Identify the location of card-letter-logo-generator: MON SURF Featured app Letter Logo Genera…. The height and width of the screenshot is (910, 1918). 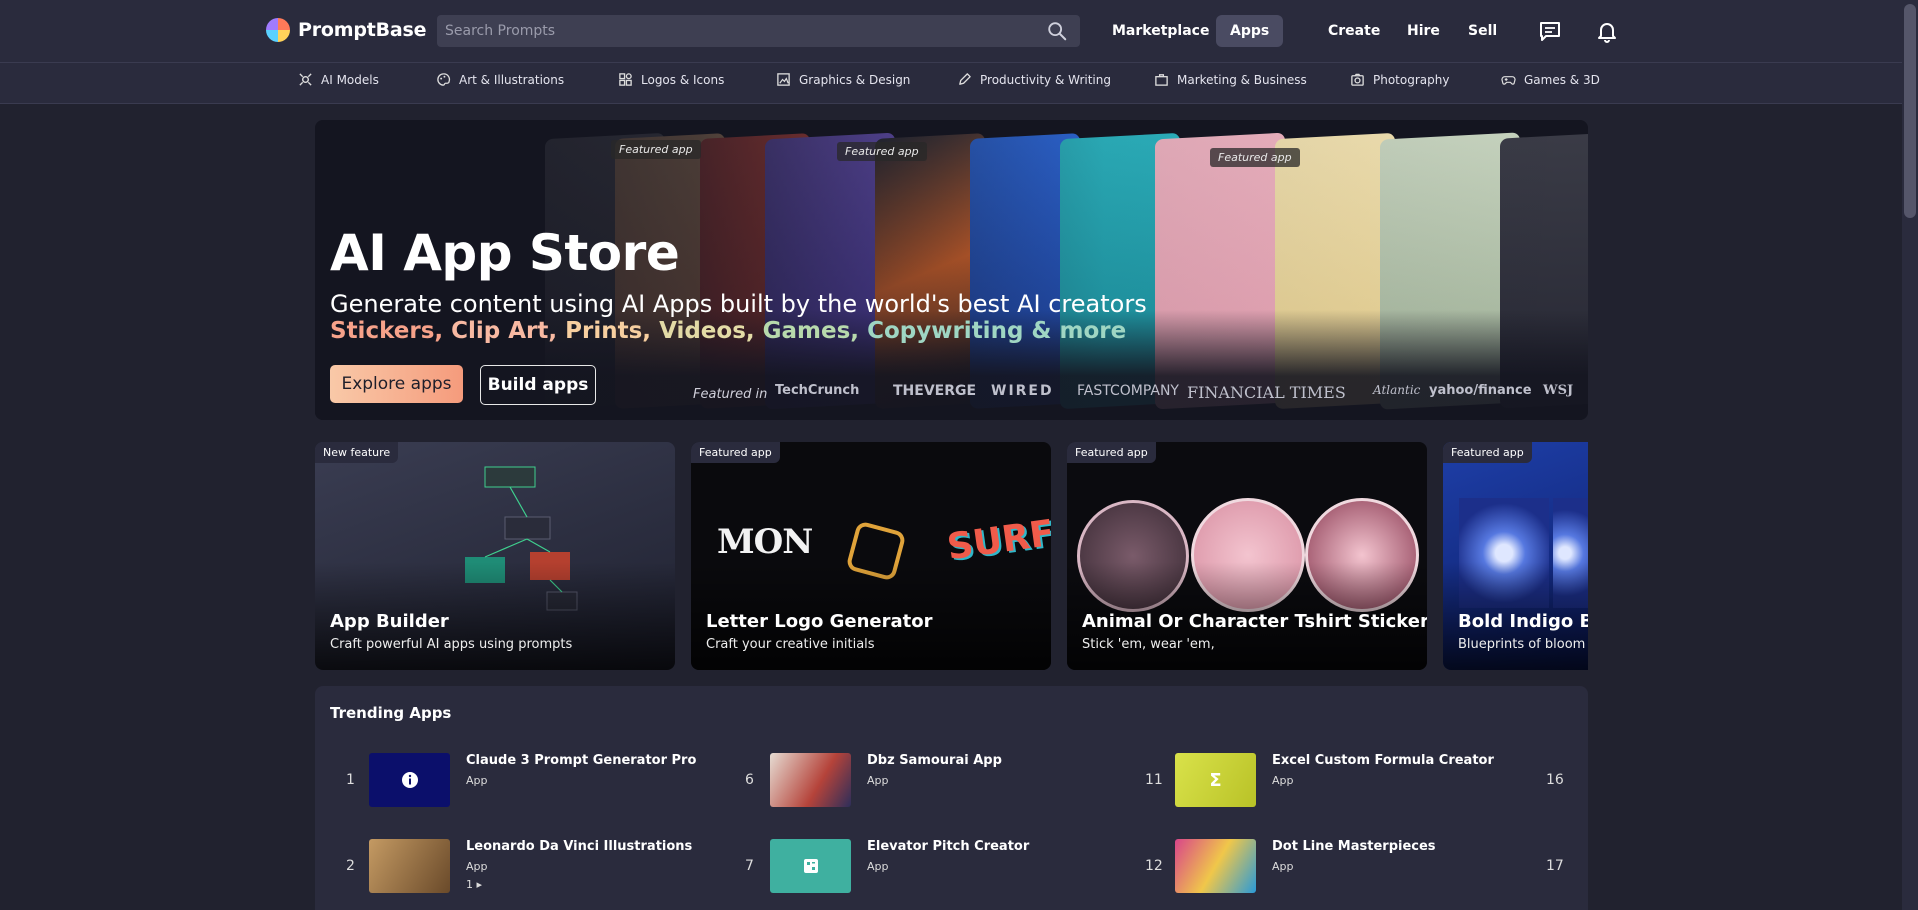
(871, 556).